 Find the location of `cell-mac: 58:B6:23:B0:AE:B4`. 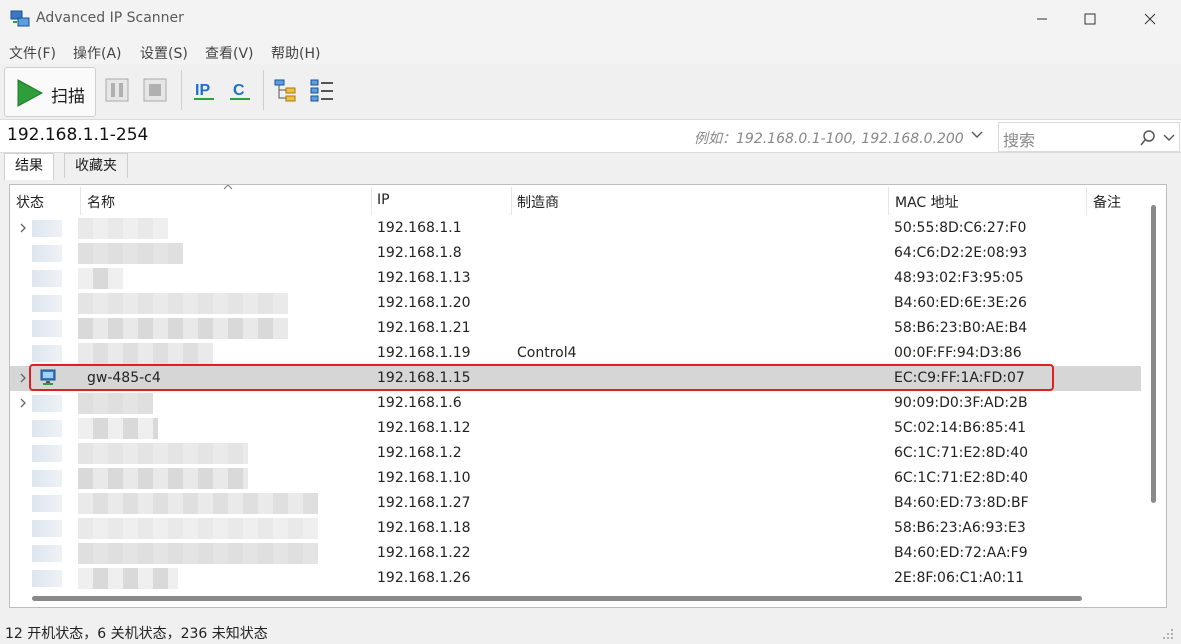

cell-mac: 58:B6:23:B0:AE:B4 is located at coordinates (961, 328).